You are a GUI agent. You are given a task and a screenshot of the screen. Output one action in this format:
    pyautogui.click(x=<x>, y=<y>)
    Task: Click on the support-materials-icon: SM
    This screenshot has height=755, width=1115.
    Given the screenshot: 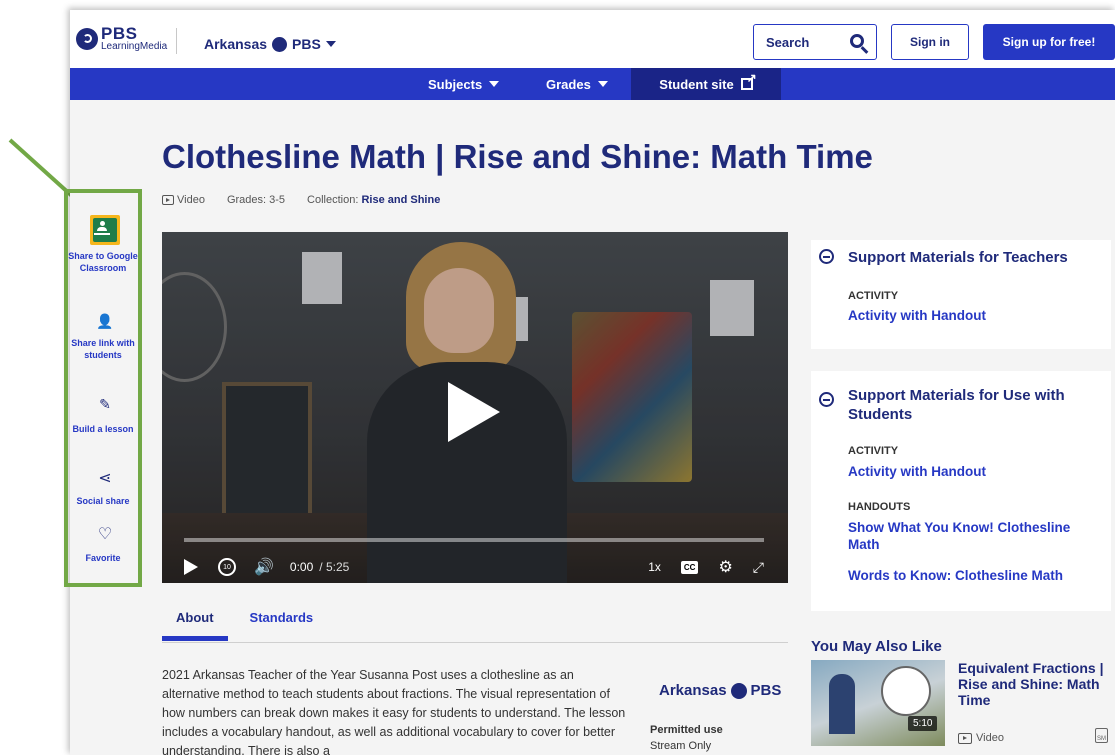 What is the action you would take?
    pyautogui.click(x=1101, y=735)
    